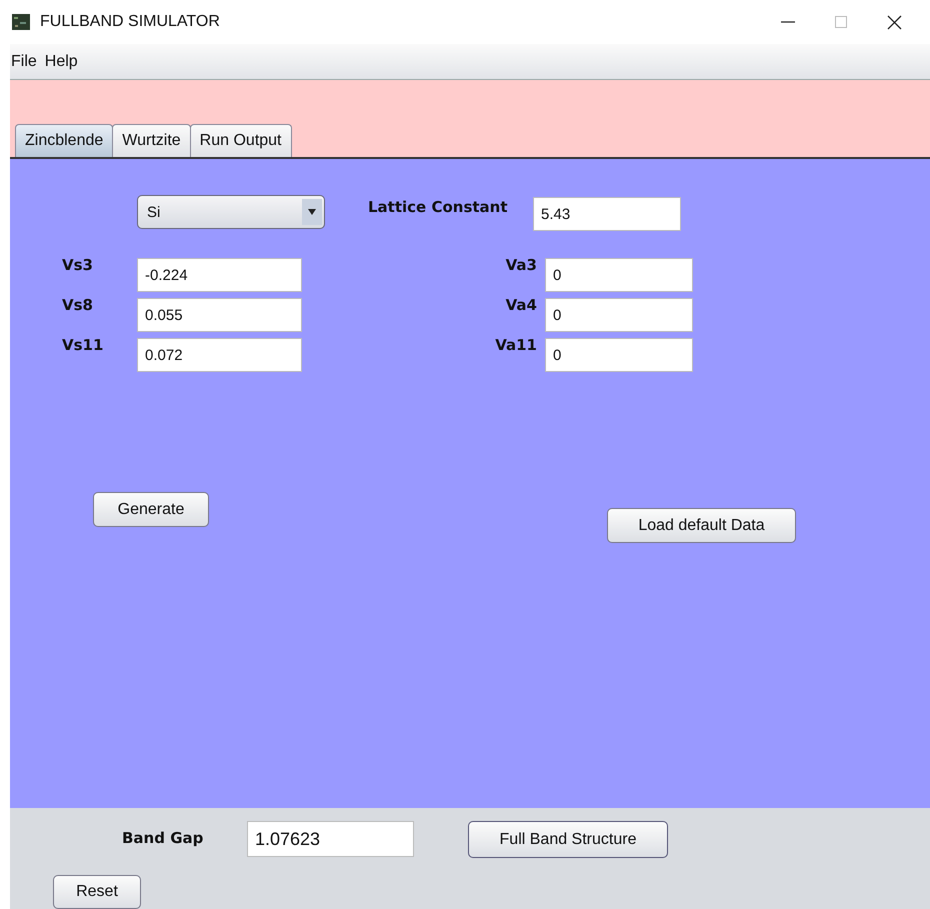 The image size is (930, 909). I want to click on input-field: 0.055, so click(219, 315).